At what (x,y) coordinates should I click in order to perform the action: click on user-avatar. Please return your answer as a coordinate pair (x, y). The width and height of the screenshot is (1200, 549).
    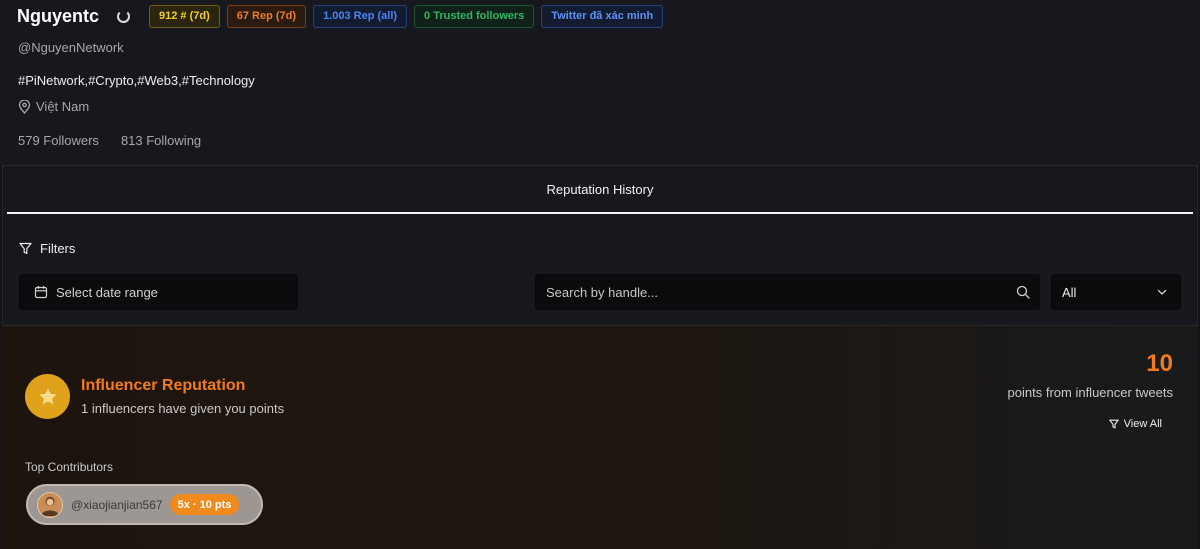
    Looking at the image, I should click on (50, 504).